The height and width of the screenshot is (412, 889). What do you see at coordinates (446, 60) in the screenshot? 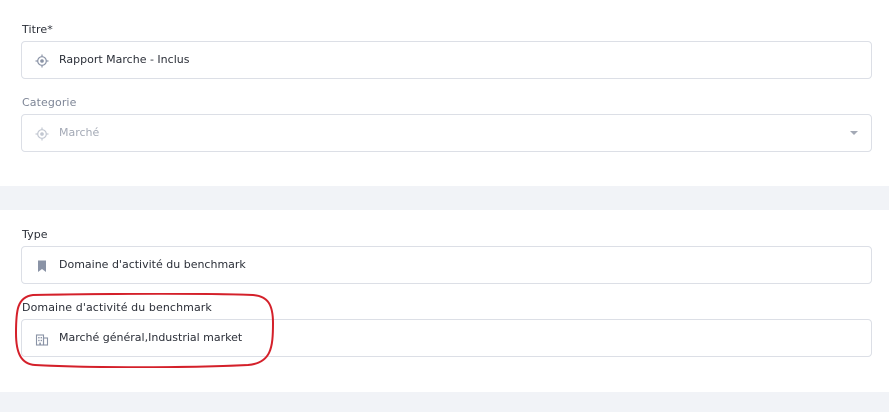
I see `titre-input: Rapport Marche - Inclus` at bounding box center [446, 60].